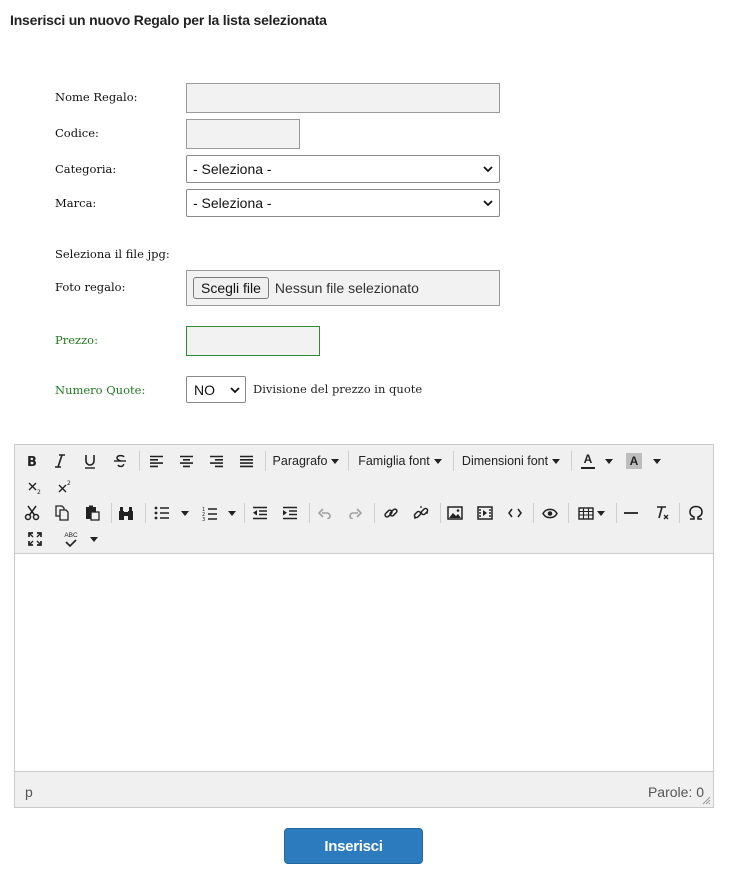  Describe the element at coordinates (325, 513) in the screenshot. I see `undo-icon` at that location.